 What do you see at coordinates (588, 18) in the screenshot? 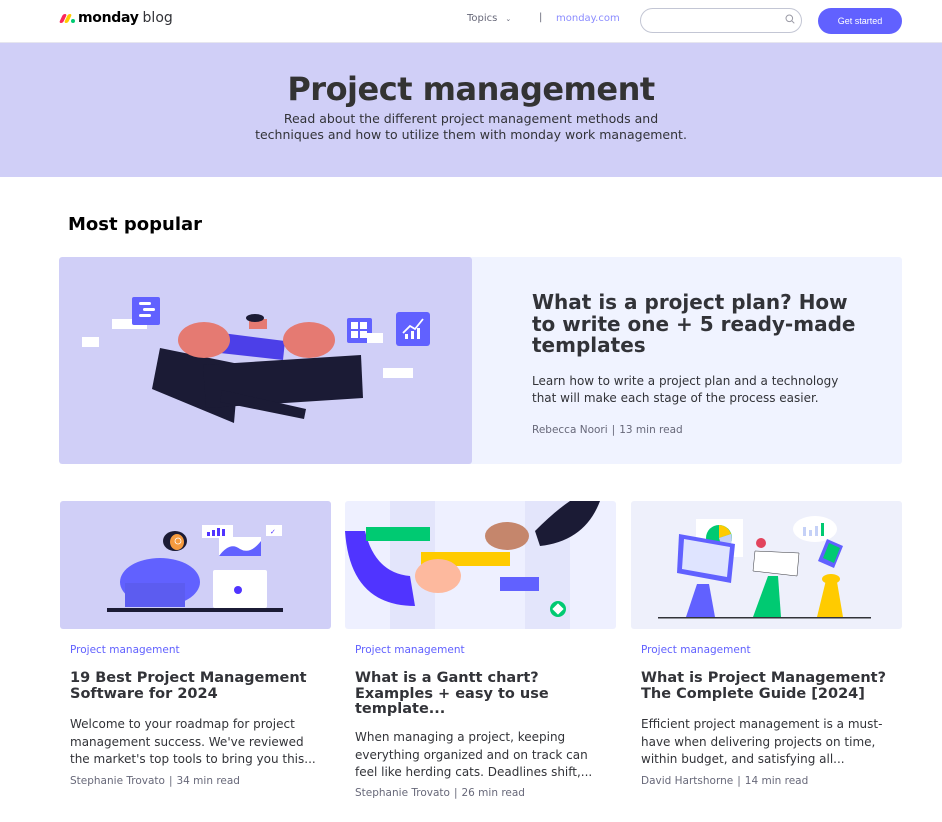
I see `monday-com-link: monday.com` at bounding box center [588, 18].